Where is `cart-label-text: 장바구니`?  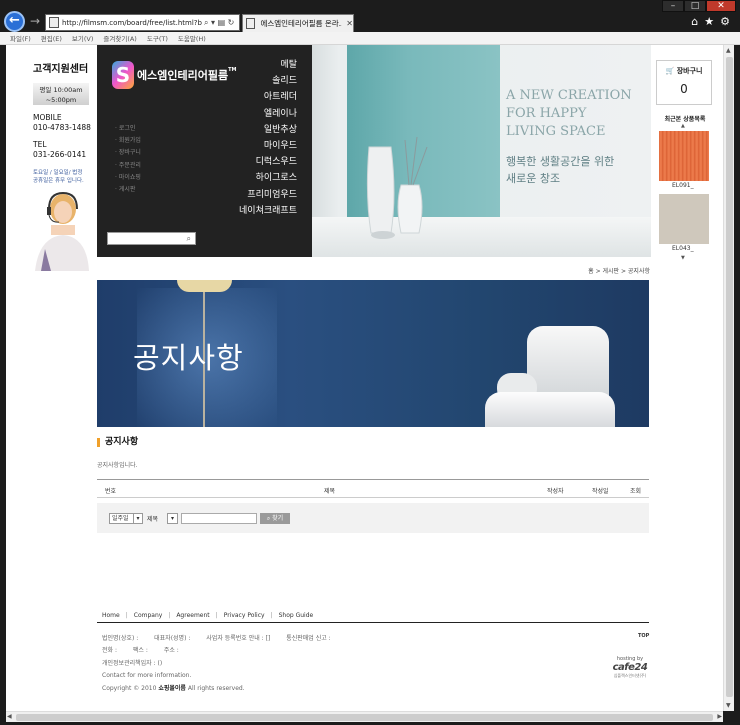
cart-label-text: 장바구니 is located at coordinates (689, 71).